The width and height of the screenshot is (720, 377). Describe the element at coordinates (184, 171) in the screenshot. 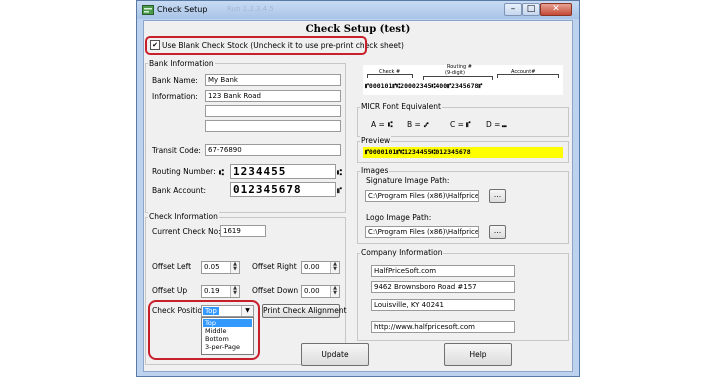

I see `routing-number-label: Routing Number:` at that location.